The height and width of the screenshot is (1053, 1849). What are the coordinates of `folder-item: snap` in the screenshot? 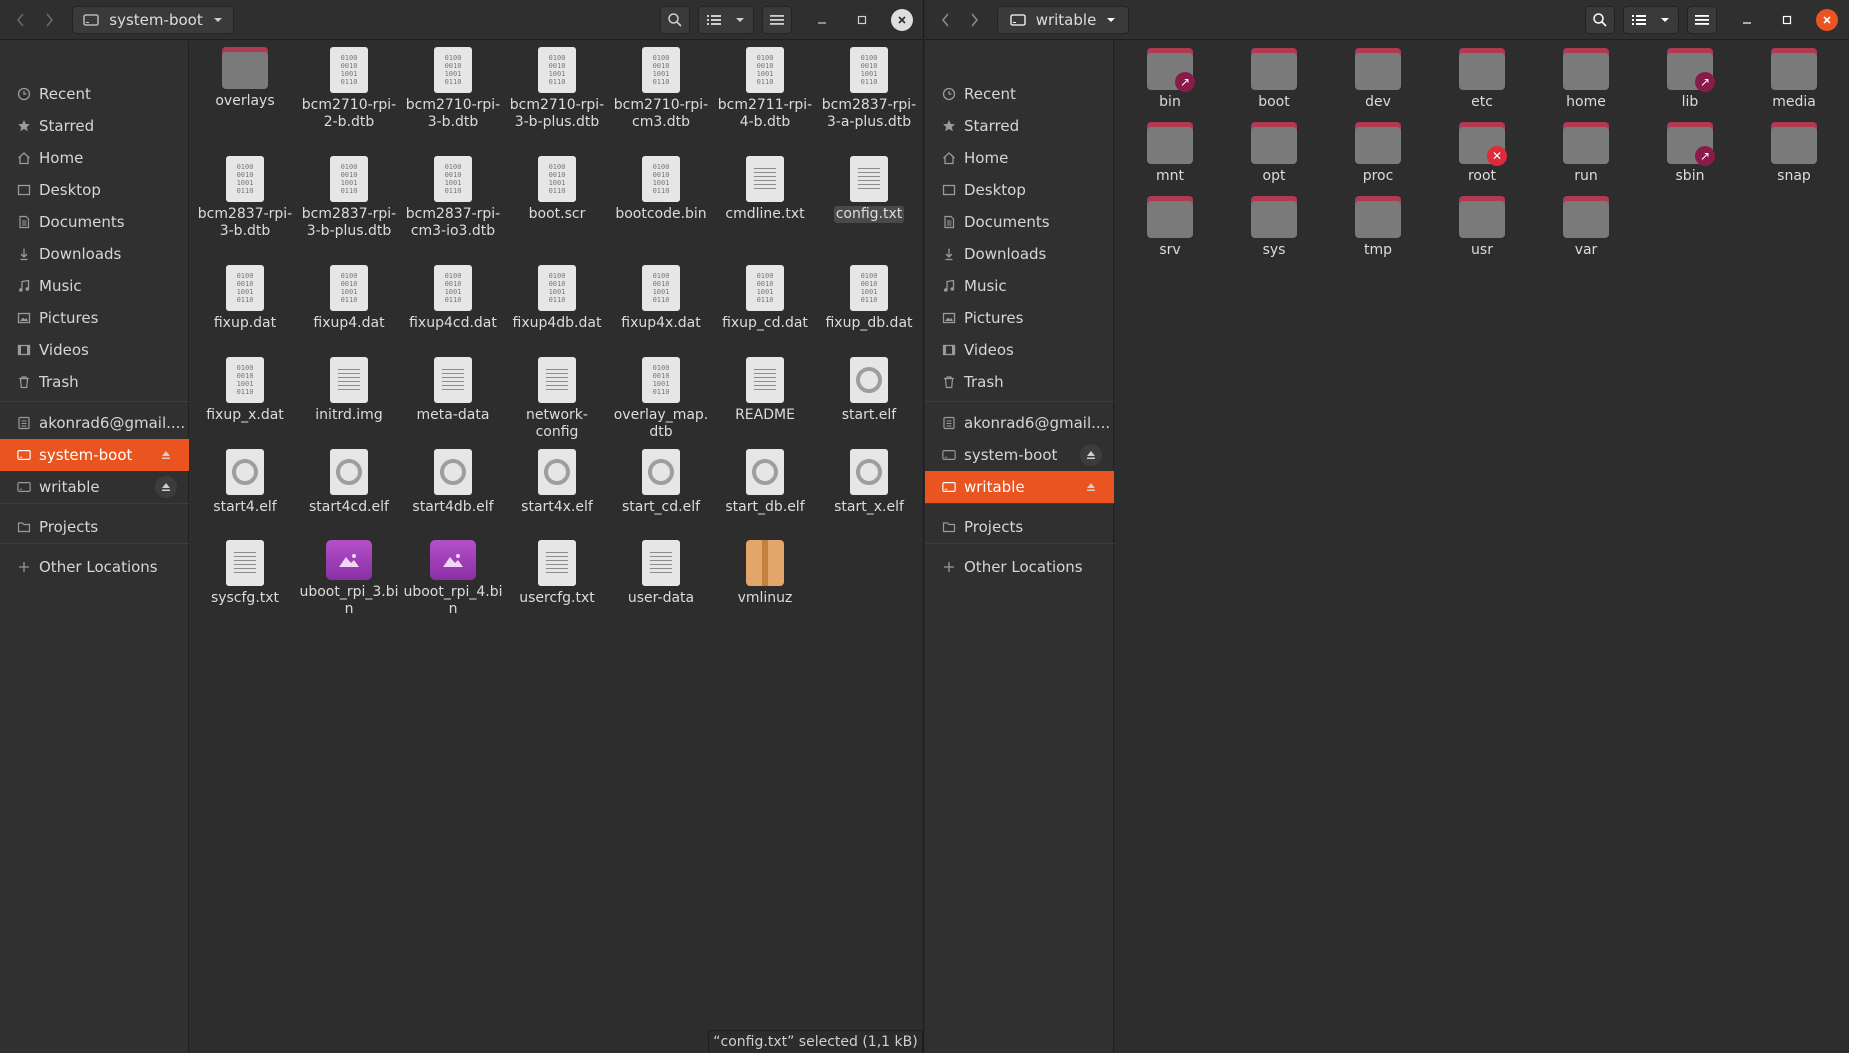 It's located at (1794, 153).